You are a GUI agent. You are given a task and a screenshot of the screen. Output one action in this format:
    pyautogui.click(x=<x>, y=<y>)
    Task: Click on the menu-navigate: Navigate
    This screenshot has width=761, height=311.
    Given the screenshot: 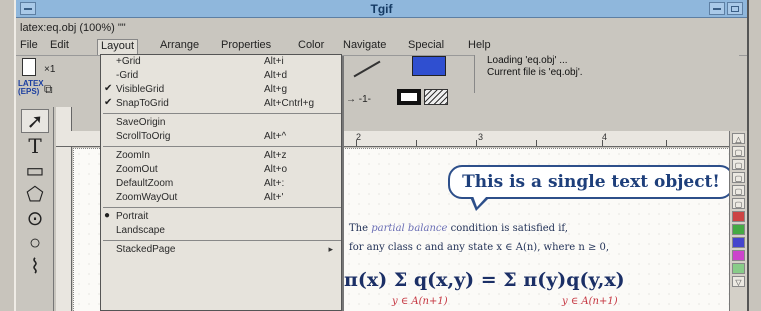 What is the action you would take?
    pyautogui.click(x=364, y=45)
    